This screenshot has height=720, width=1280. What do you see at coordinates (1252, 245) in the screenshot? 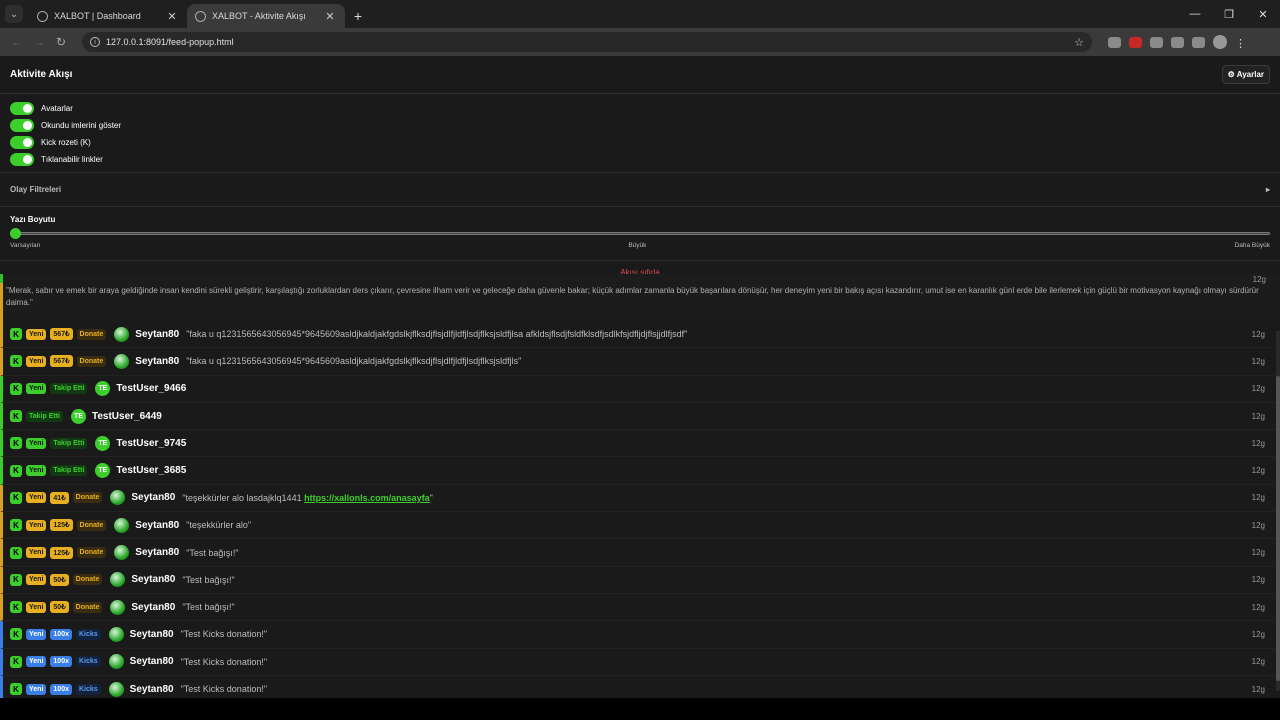
I see `slider-mark-larger: Daha Büyük` at bounding box center [1252, 245].